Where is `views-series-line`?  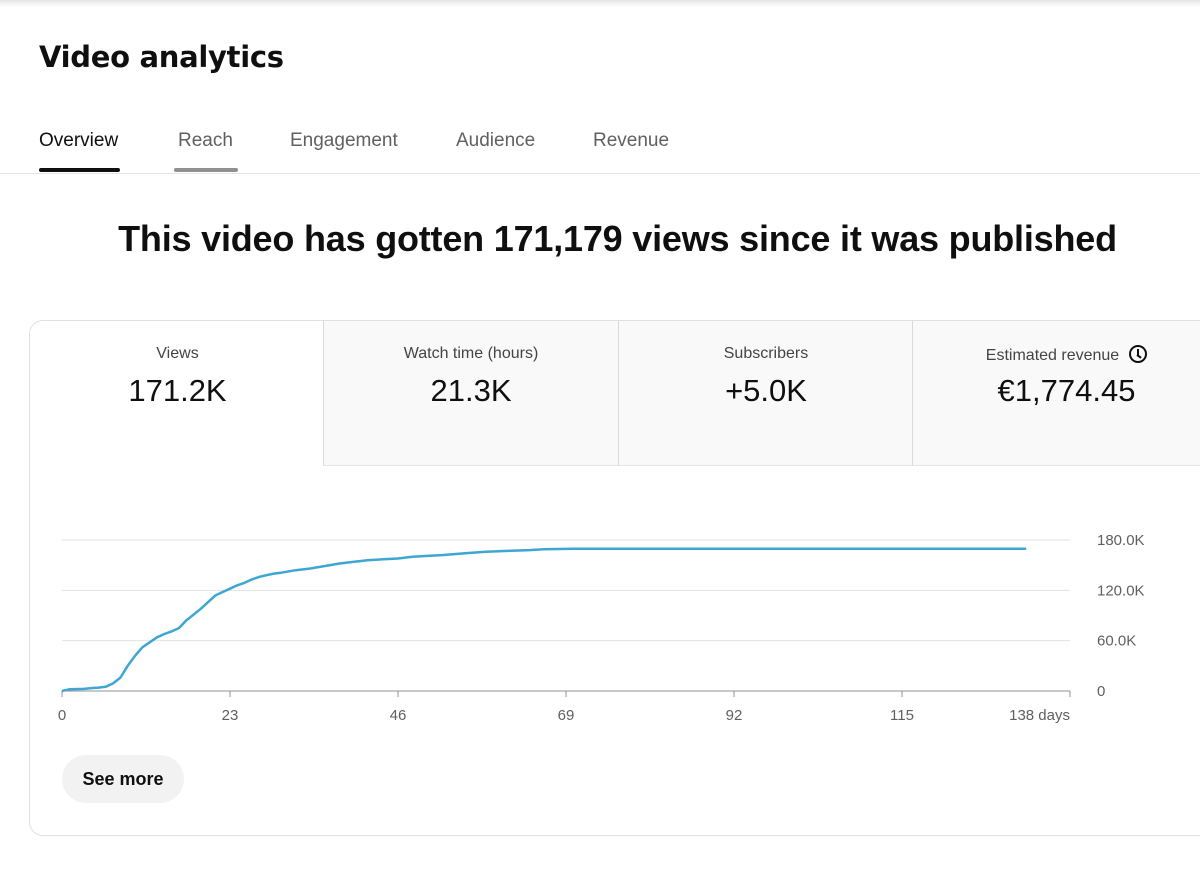
views-series-line is located at coordinates (544, 620).